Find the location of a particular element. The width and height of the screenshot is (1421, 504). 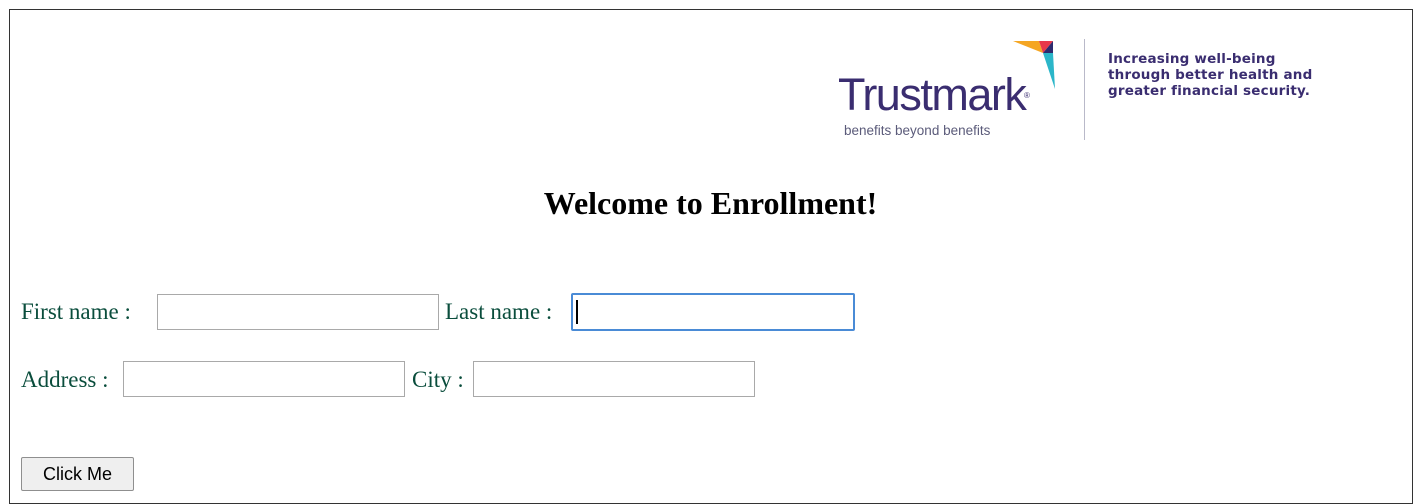

first-name-label: First name : is located at coordinates (76, 311).